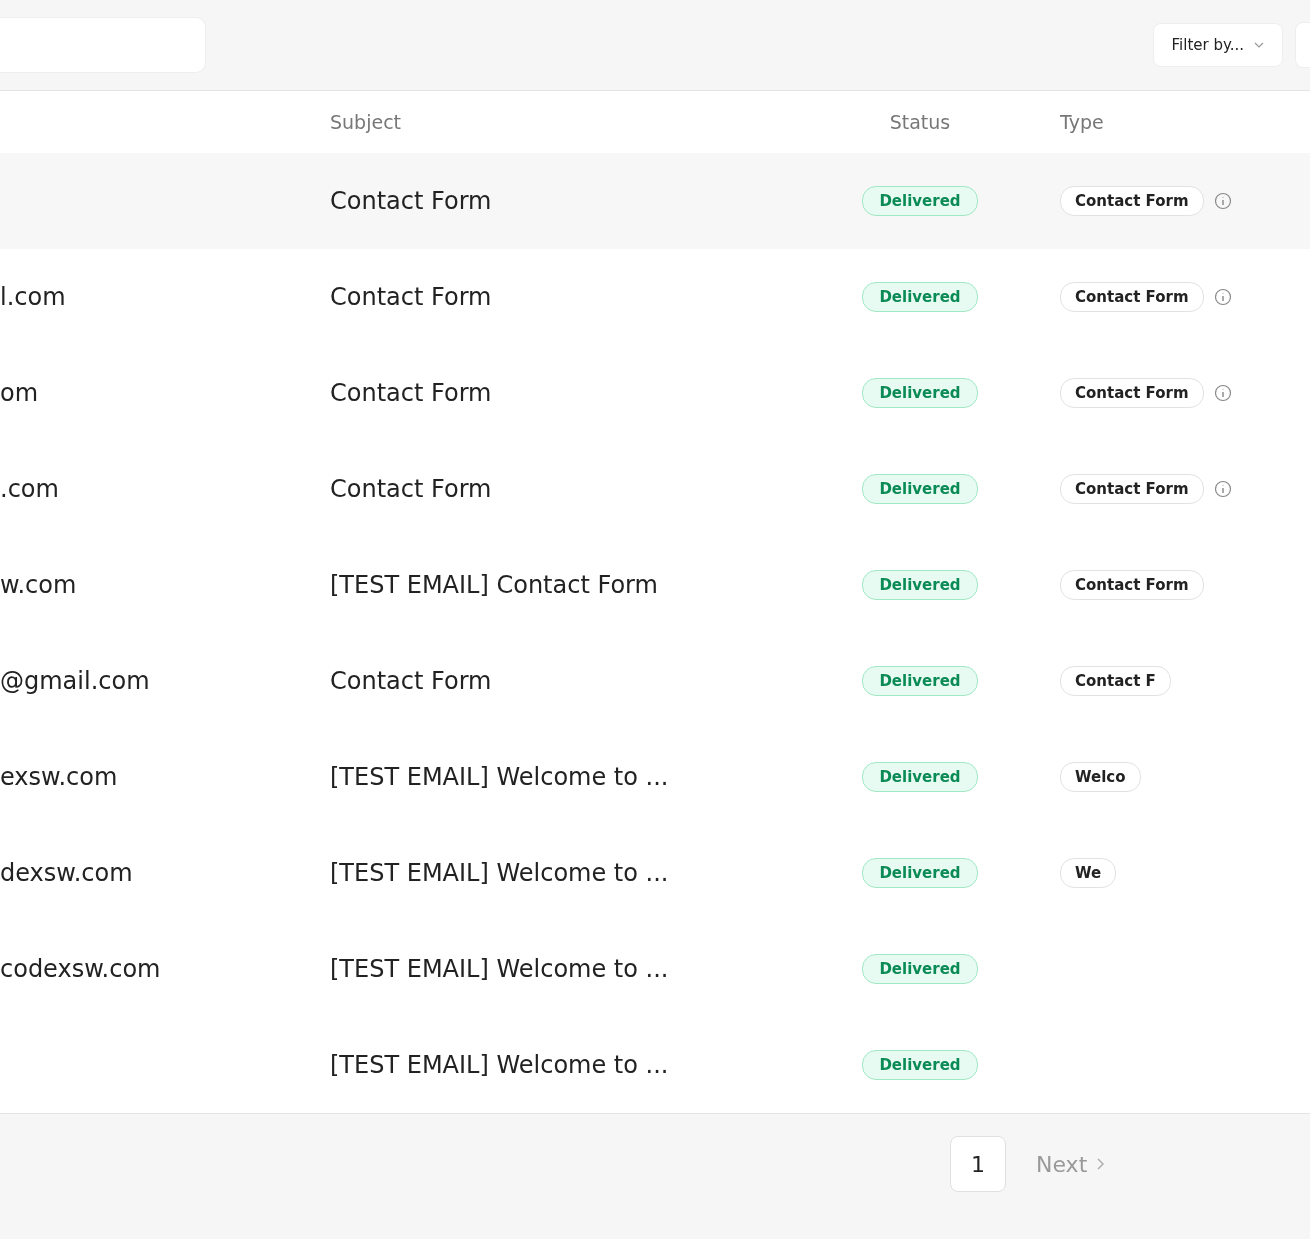 This screenshot has width=1310, height=1239. I want to click on table-row: l.com Contact Form Delivered Contact Form, so click(655, 297).